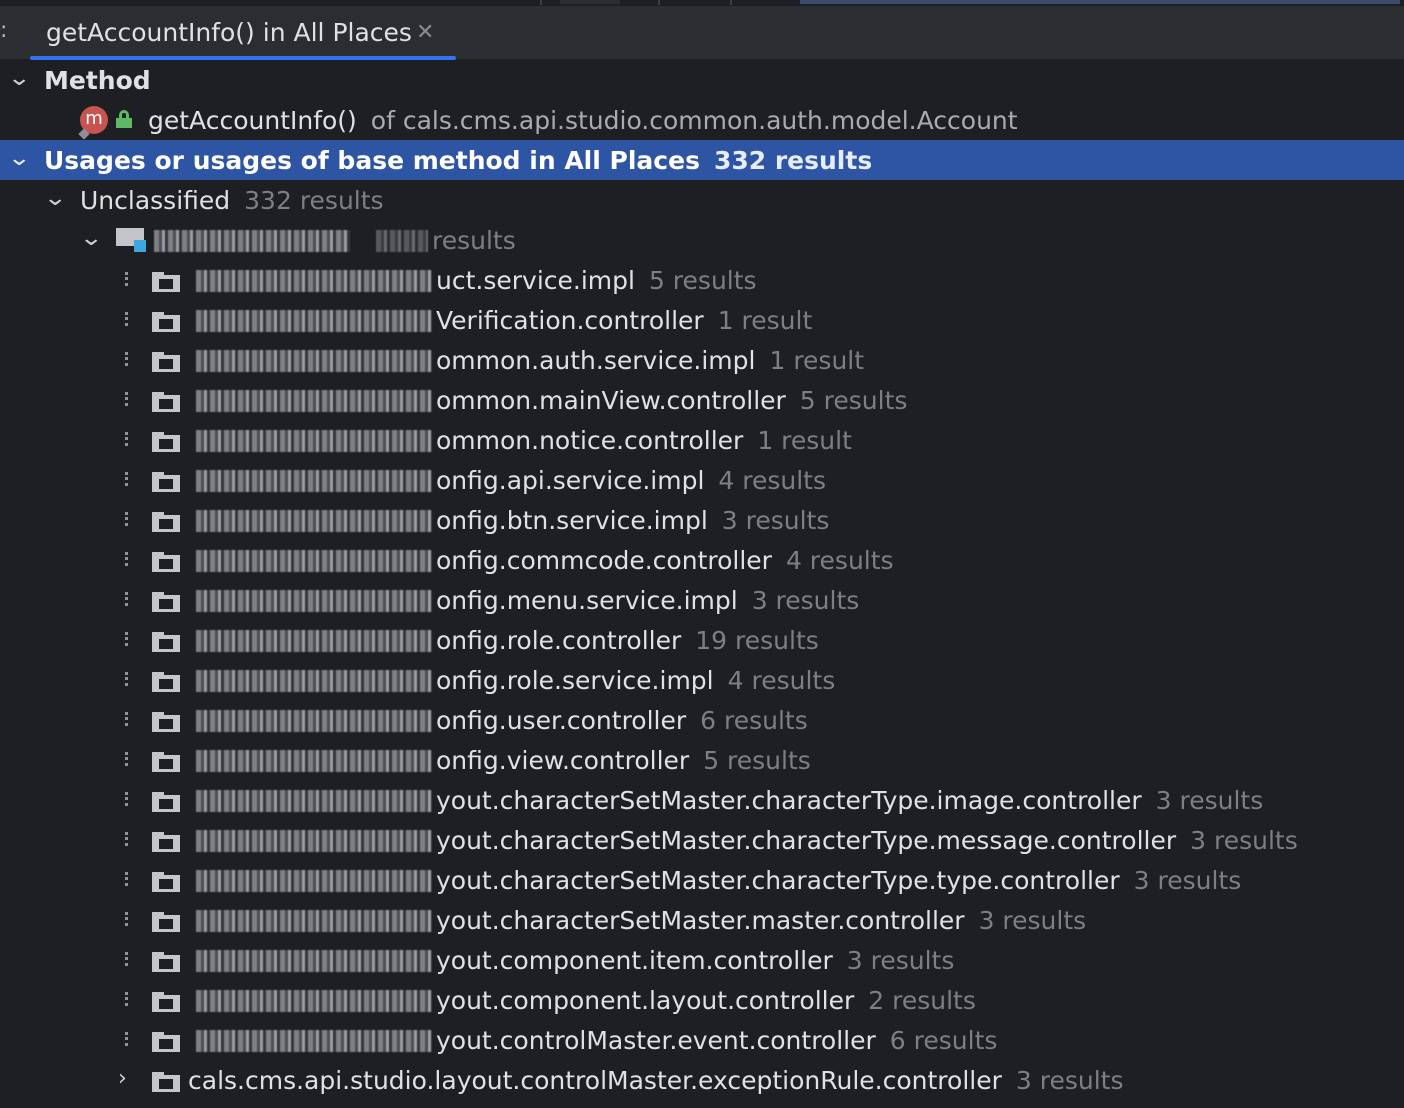 Image resolution: width=1404 pixels, height=1108 pixels. I want to click on tree-node-package: onfig.menu.service.impl 3 results, so click(702, 600).